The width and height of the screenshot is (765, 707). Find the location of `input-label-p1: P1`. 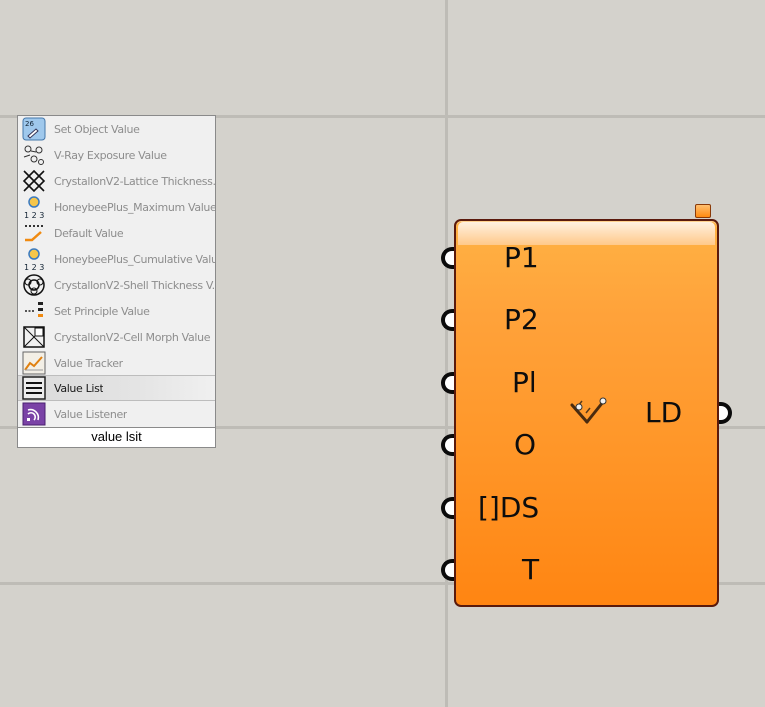

input-label-p1: P1 is located at coordinates (521, 257).